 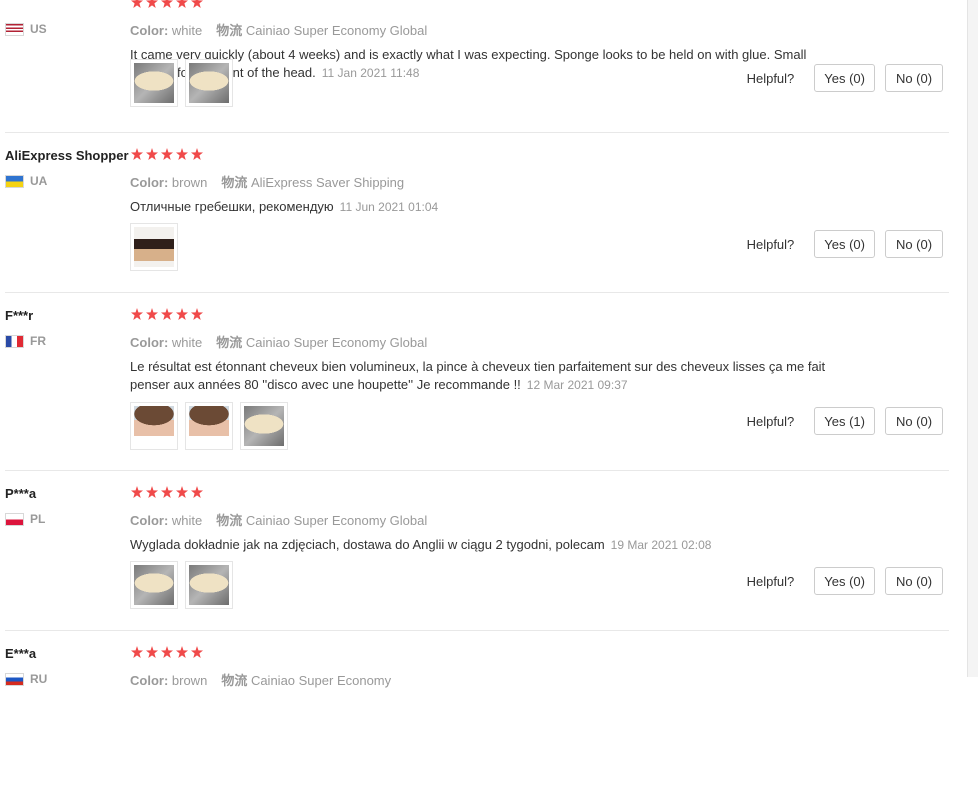 What do you see at coordinates (232, 206) in the screenshot?
I see `review-content: Отличные гребешки, рекомендую` at bounding box center [232, 206].